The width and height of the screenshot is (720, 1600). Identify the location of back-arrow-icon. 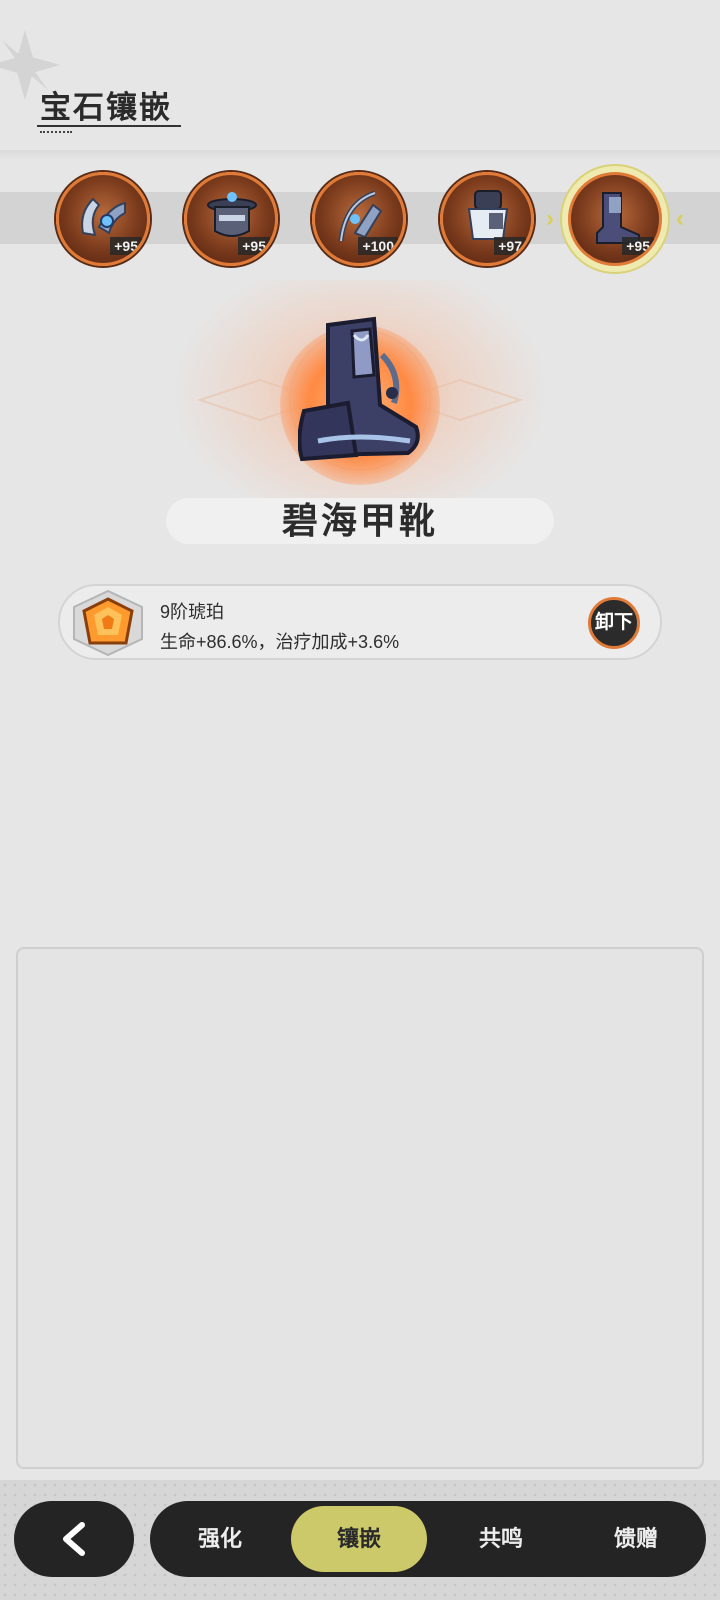
(74, 1539).